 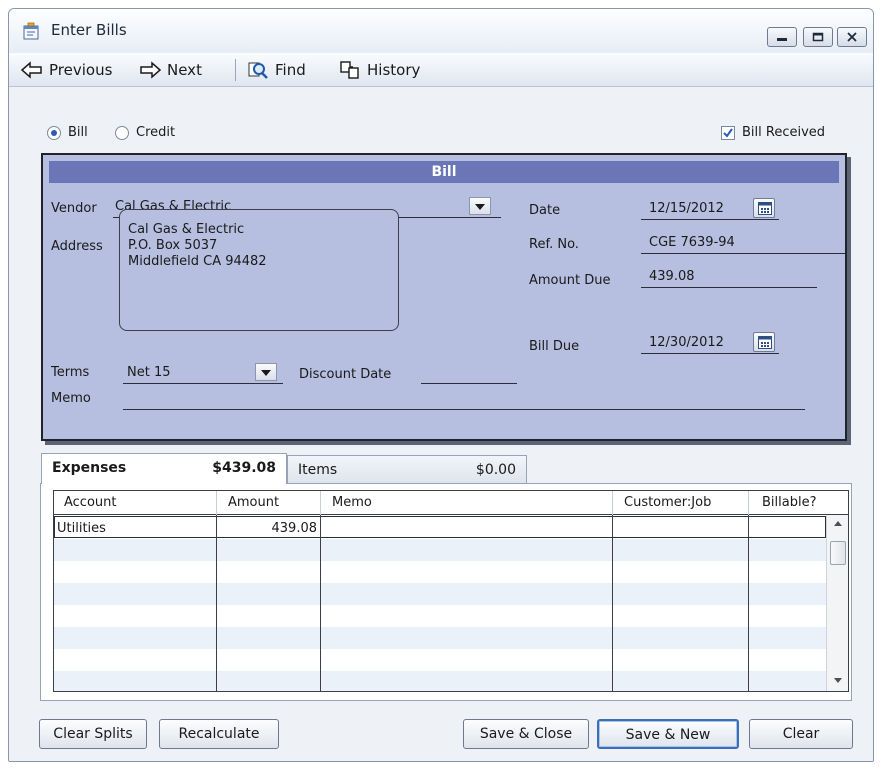 What do you see at coordinates (31, 31) in the screenshot?
I see `bill-form-icon` at bounding box center [31, 31].